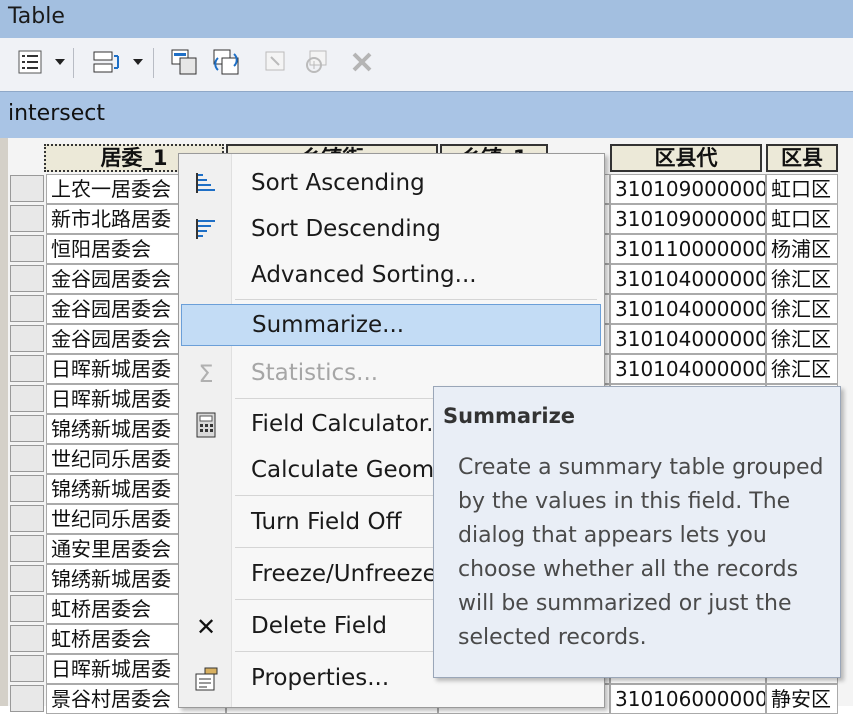 This screenshot has height=714, width=853. Describe the element at coordinates (802, 699) in the screenshot. I see `cell-district: 静安区` at that location.